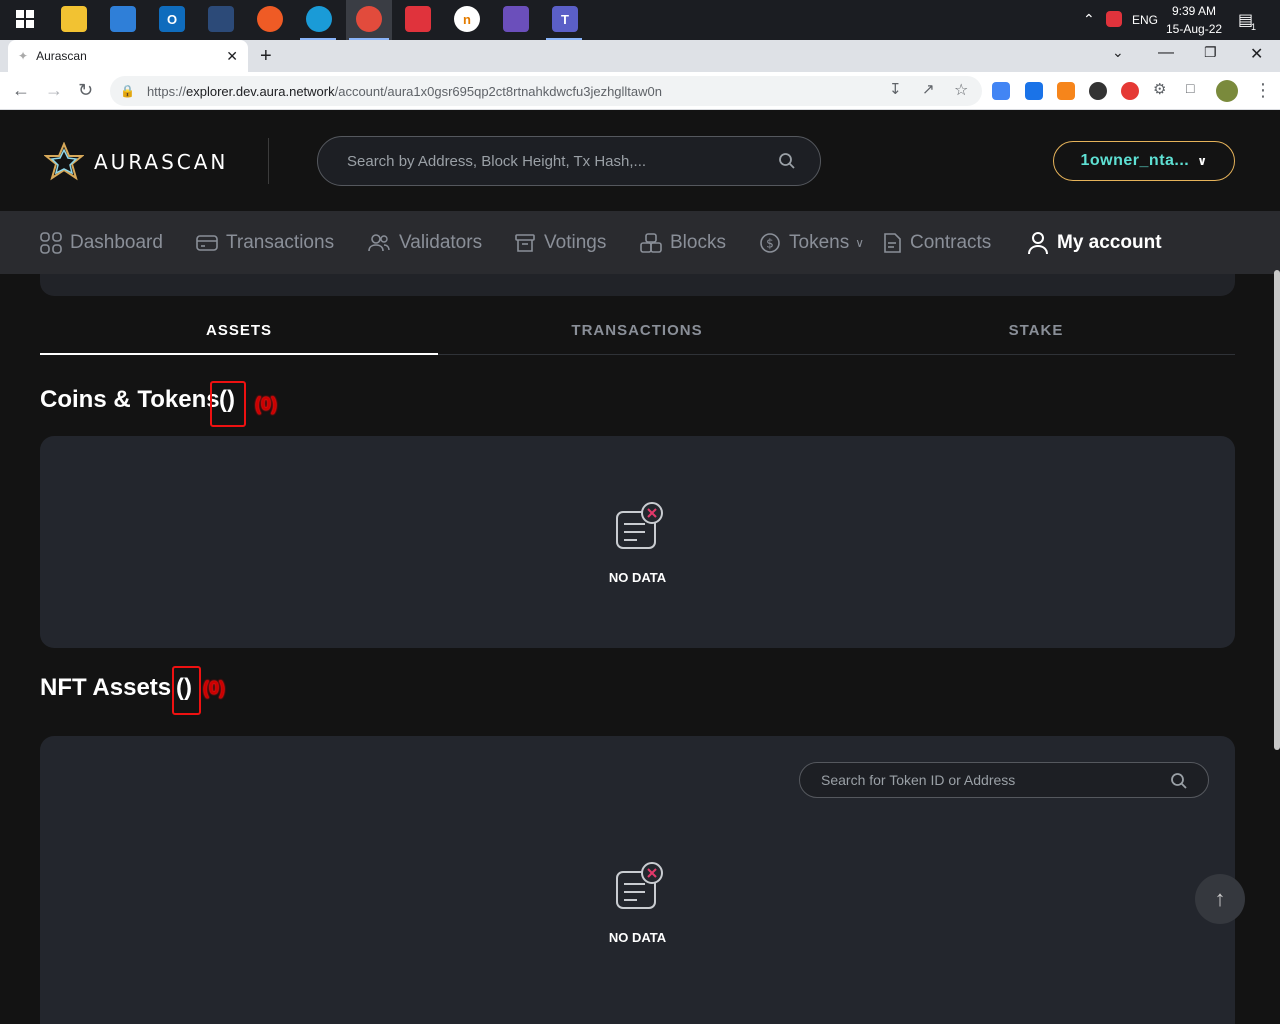  What do you see at coordinates (418, 19) in the screenshot?
I see `pocket-icon` at bounding box center [418, 19].